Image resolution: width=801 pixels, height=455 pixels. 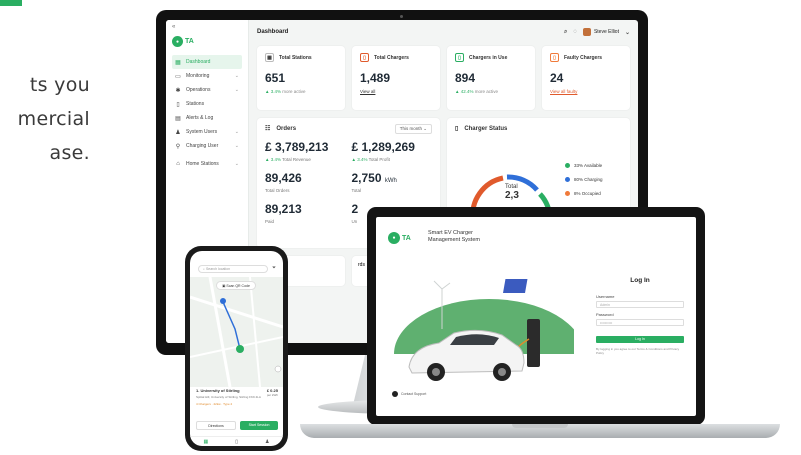 I want to click on revenue-label: Total Revenue, so click(x=296, y=159).